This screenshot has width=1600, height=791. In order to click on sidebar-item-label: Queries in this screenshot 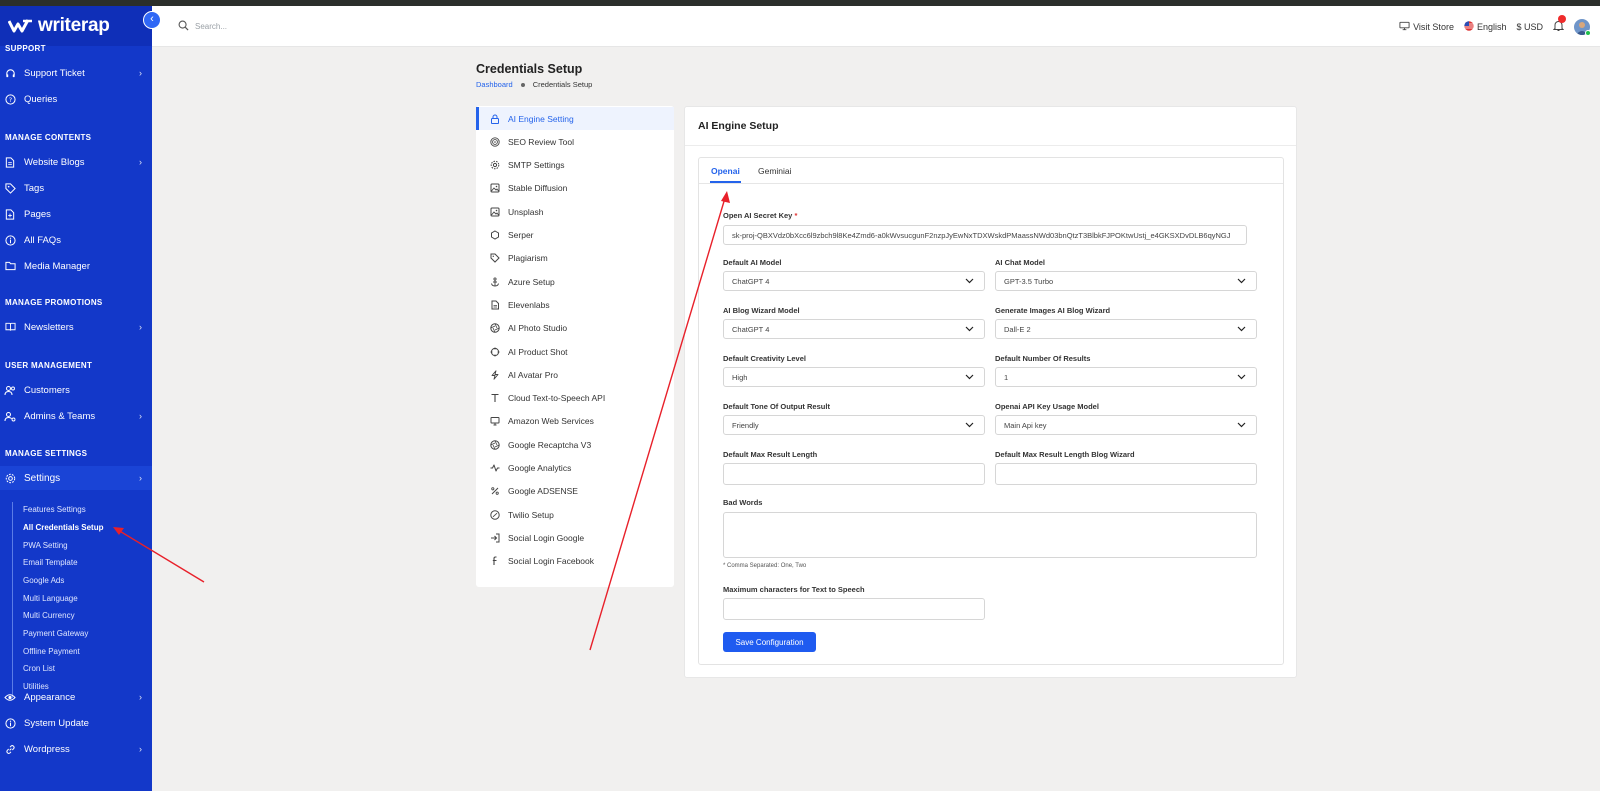, I will do `click(41, 99)`.